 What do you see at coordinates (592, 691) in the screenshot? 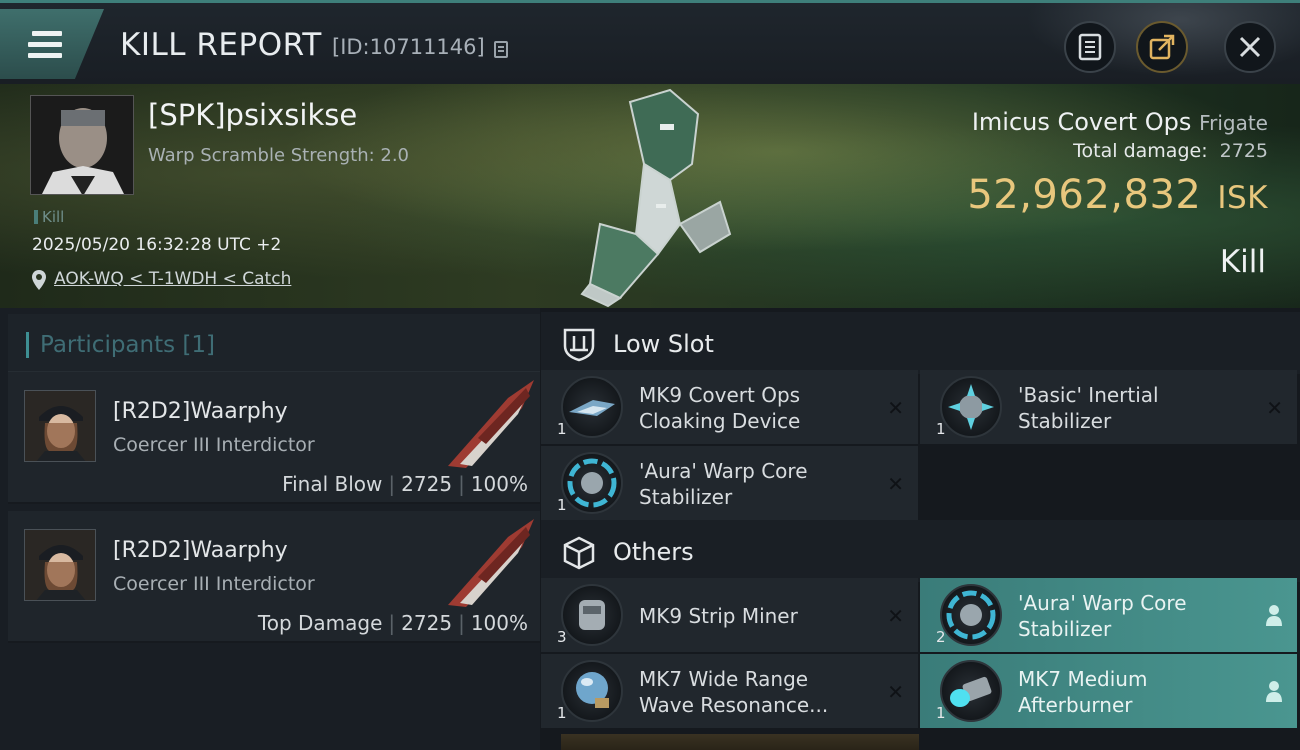
I see `wave-resonance-icon` at bounding box center [592, 691].